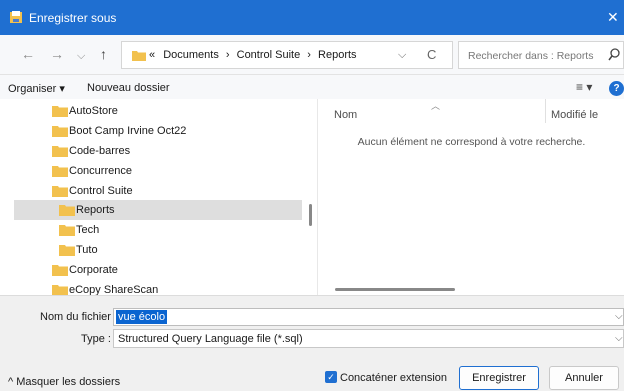  I want to click on organize-button: Organiser ▾, so click(36, 88).